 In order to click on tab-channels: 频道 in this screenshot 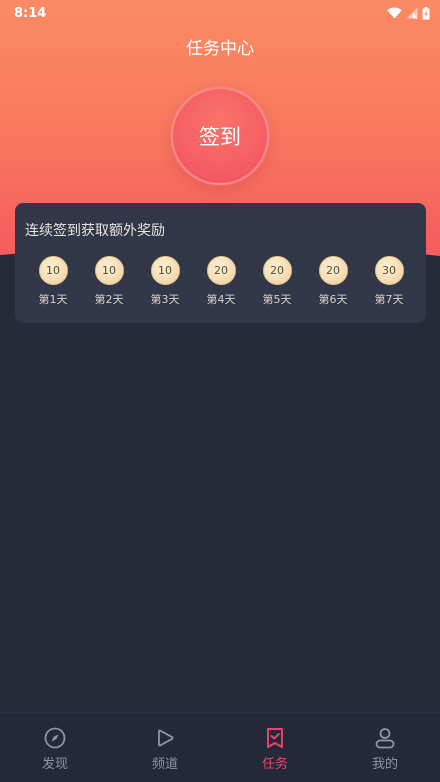, I will do `click(165, 747)`.